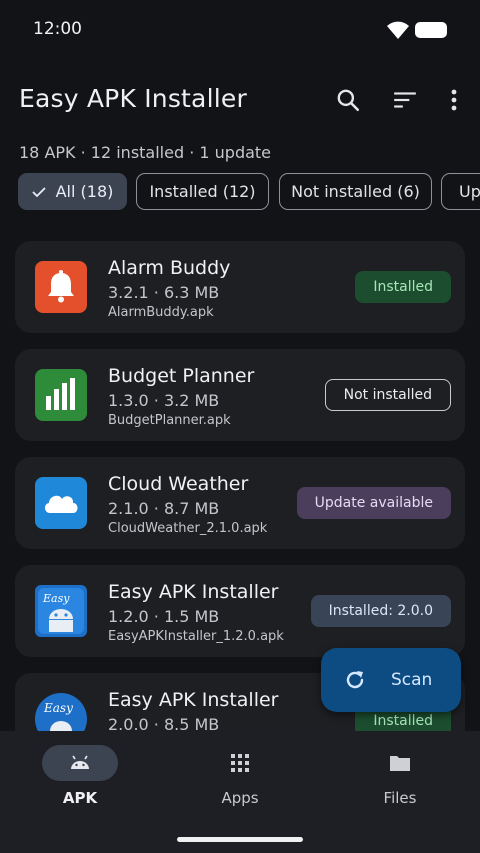 The height and width of the screenshot is (853, 480). I want to click on nav-label: Apps, so click(240, 798).